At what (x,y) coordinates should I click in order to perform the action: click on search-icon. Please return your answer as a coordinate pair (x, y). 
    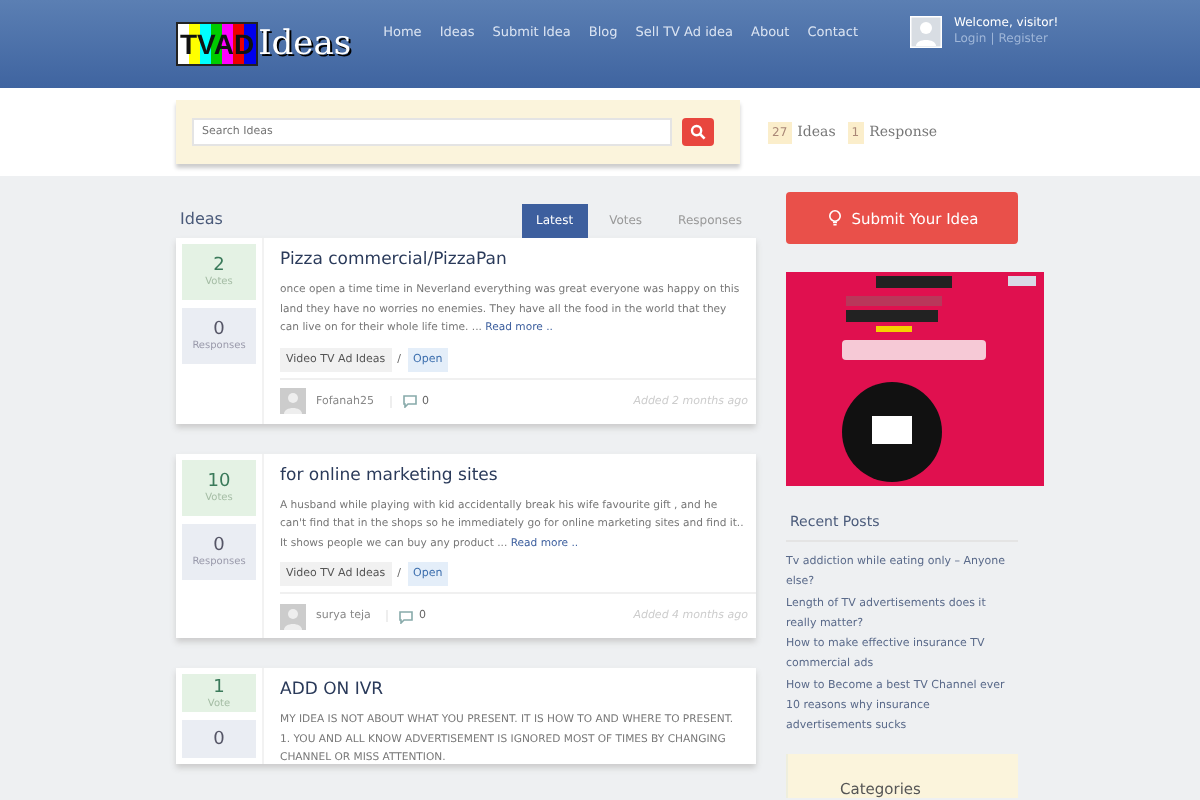
    Looking at the image, I should click on (698, 132).